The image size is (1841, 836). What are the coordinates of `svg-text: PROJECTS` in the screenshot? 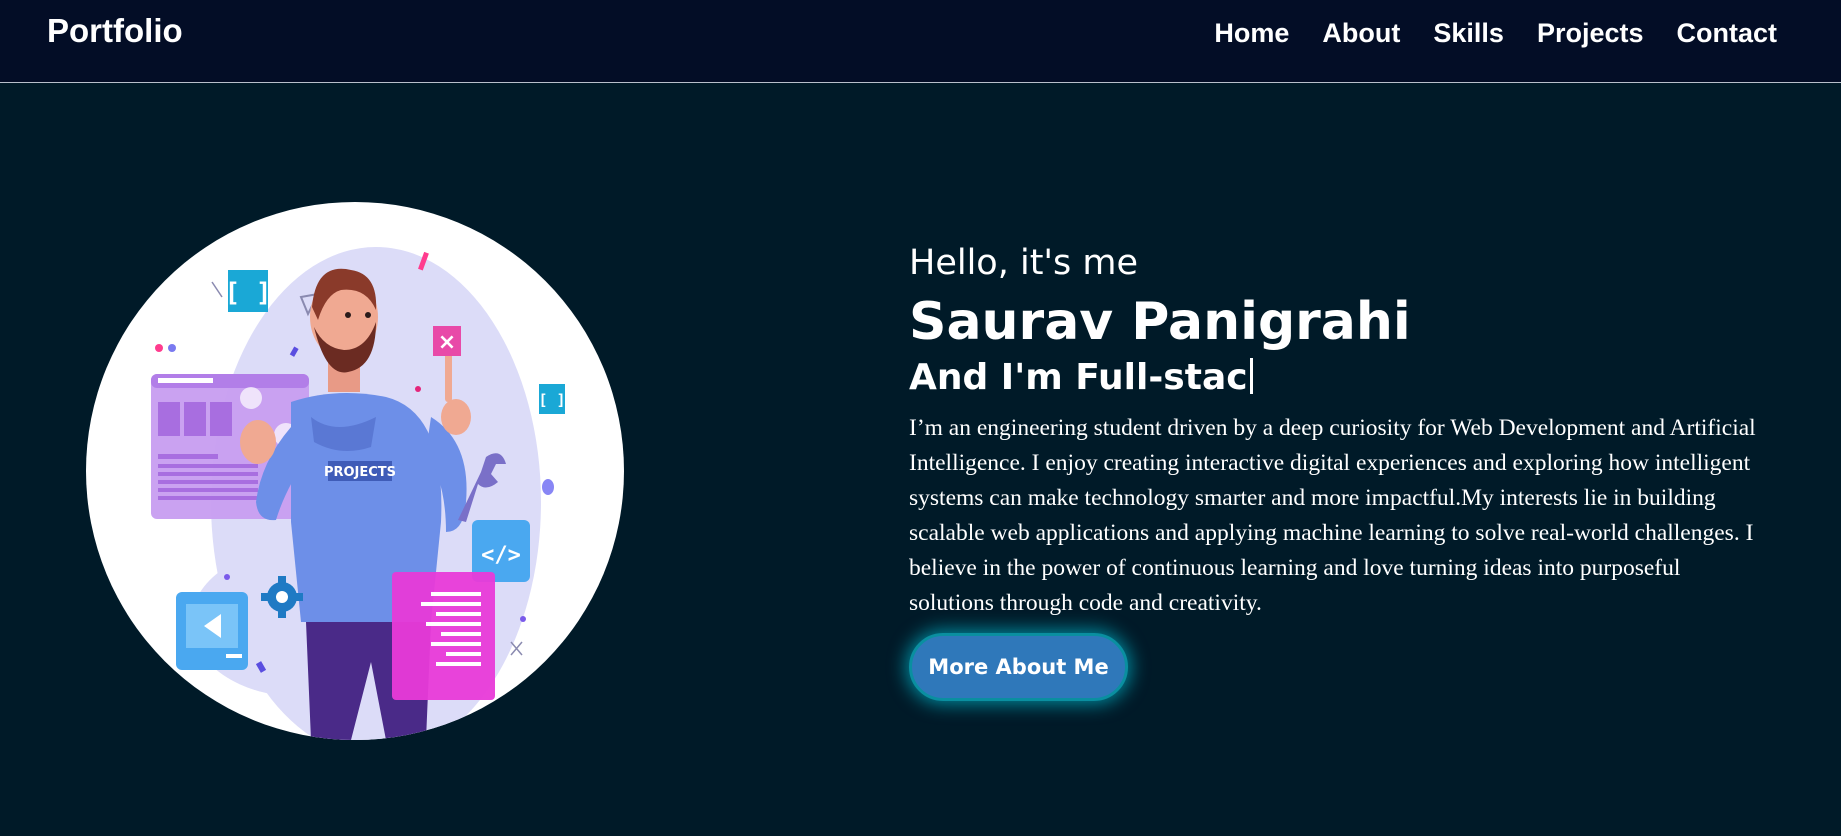 It's located at (360, 472).